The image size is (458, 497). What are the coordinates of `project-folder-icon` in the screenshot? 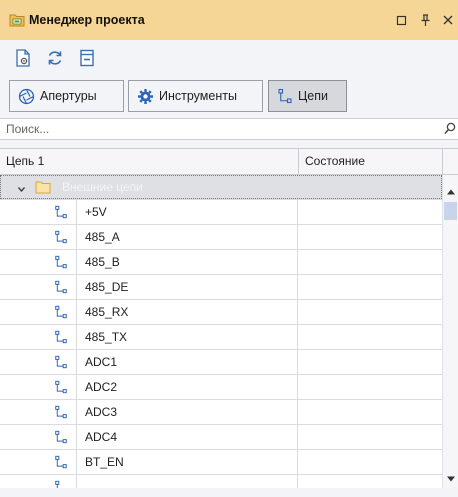 It's located at (17, 20).